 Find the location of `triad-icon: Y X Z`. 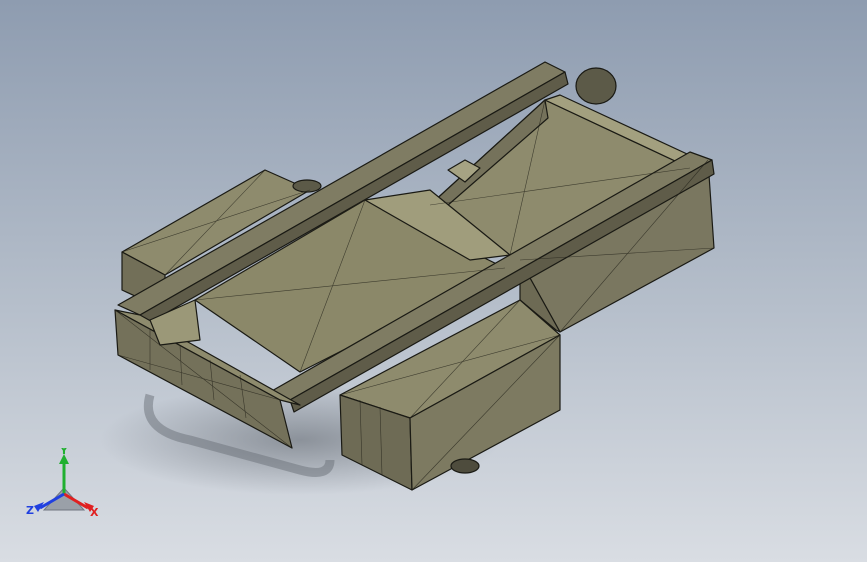

triad-icon: Y X Z is located at coordinates (64, 486).